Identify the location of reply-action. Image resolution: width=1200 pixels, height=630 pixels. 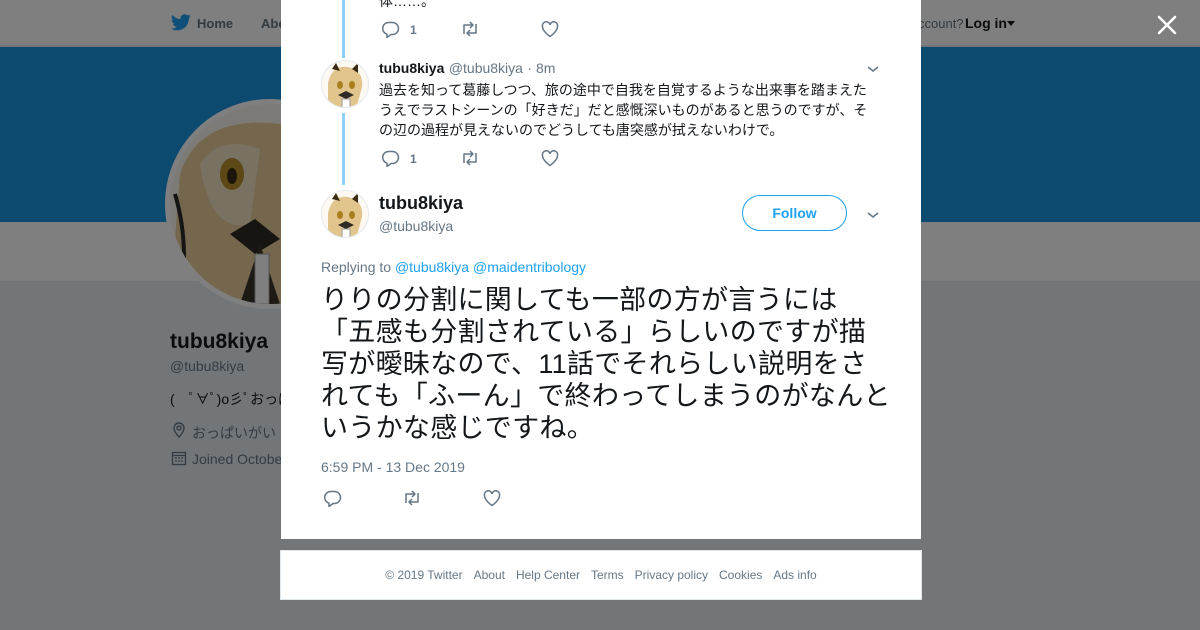
(333, 498).